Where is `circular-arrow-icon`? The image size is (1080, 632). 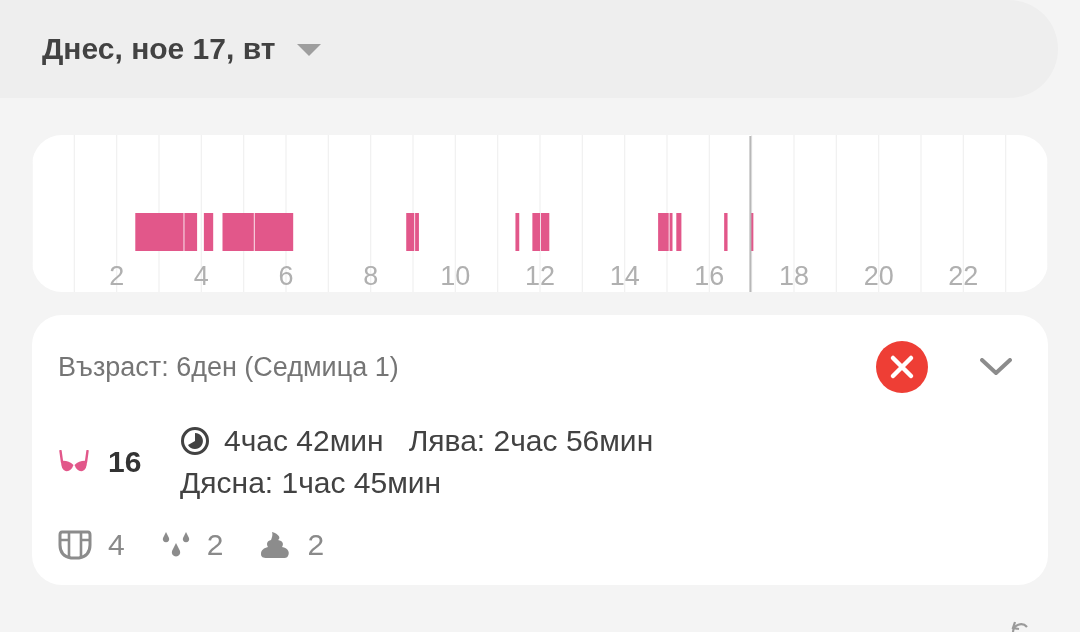
circular-arrow-icon is located at coordinates (1020, 626).